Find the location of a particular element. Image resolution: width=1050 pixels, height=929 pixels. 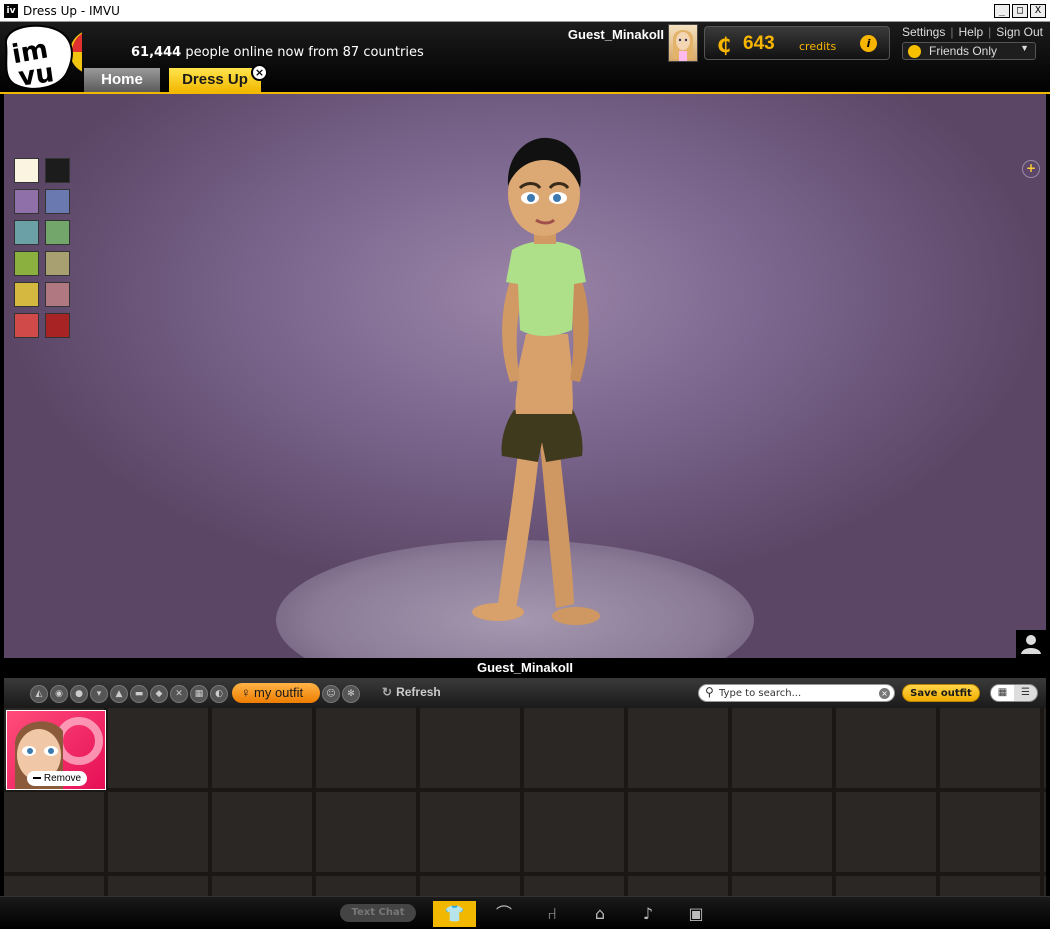

person-icon: ♀ is located at coordinates (246, 692).